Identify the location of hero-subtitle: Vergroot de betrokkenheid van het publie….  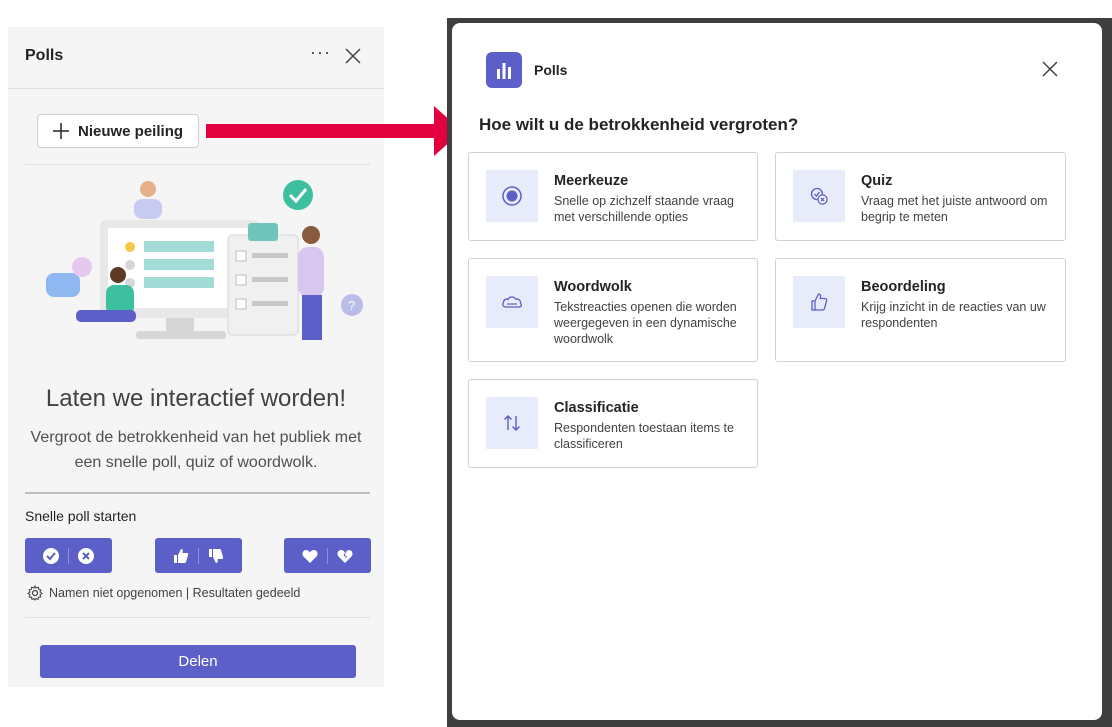
(196, 450).